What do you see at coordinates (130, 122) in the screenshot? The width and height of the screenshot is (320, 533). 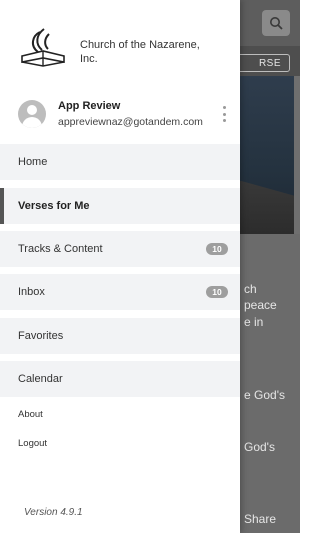 I see `account-email: appreviewnaz@gotandem.com` at bounding box center [130, 122].